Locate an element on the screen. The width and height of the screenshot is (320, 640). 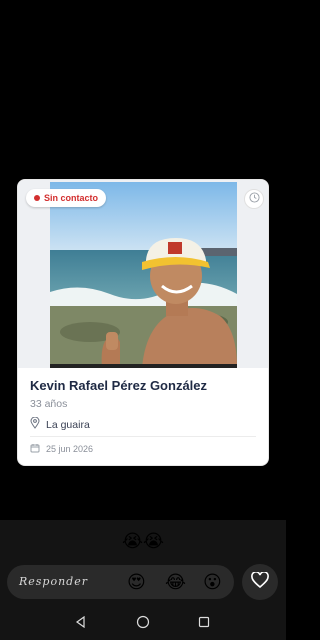
clock-button is located at coordinates (254, 199).